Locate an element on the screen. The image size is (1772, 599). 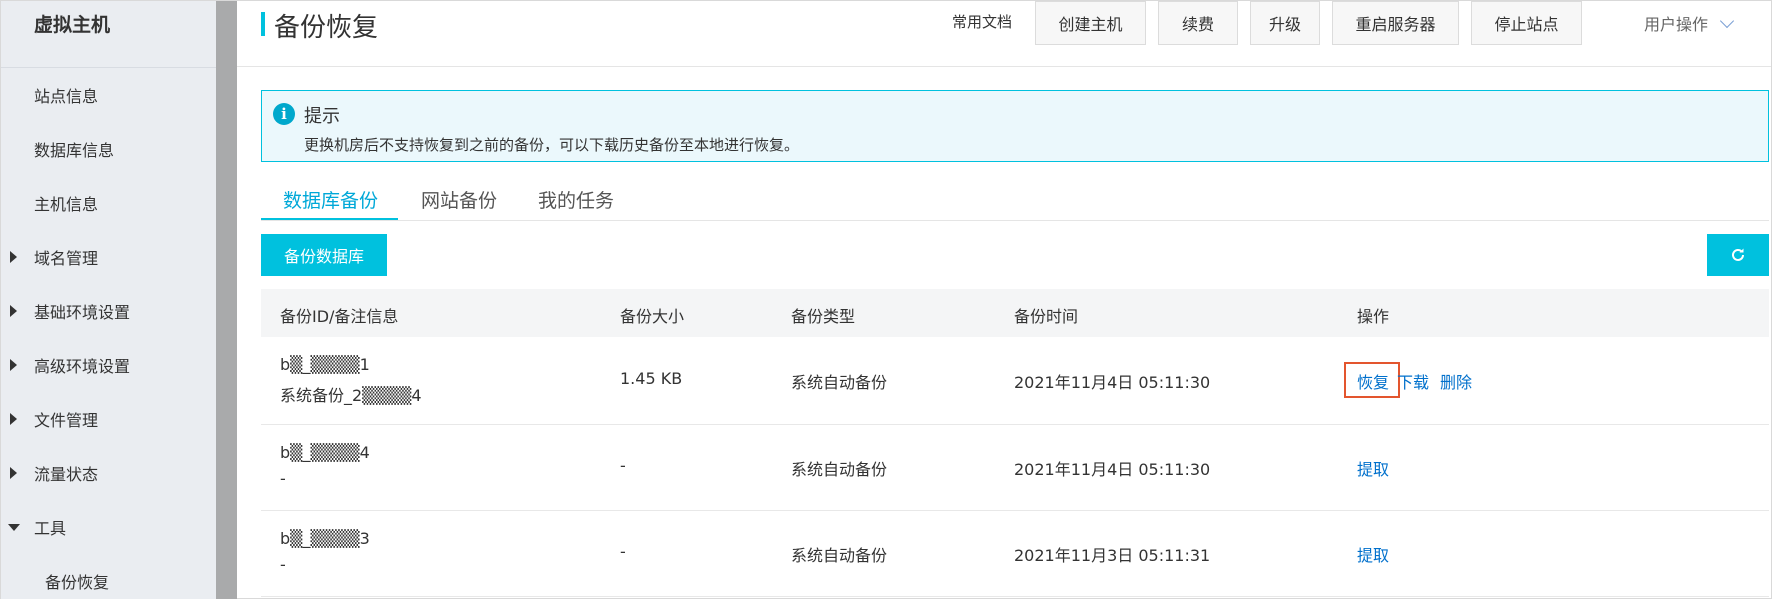
backup-note: 系统备份_2▒▒▒▒4 is located at coordinates (351, 395).